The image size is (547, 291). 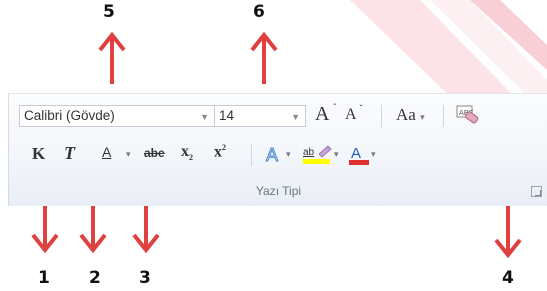 What do you see at coordinates (259, 12) in the screenshot?
I see `callout-number-6: 6` at bounding box center [259, 12].